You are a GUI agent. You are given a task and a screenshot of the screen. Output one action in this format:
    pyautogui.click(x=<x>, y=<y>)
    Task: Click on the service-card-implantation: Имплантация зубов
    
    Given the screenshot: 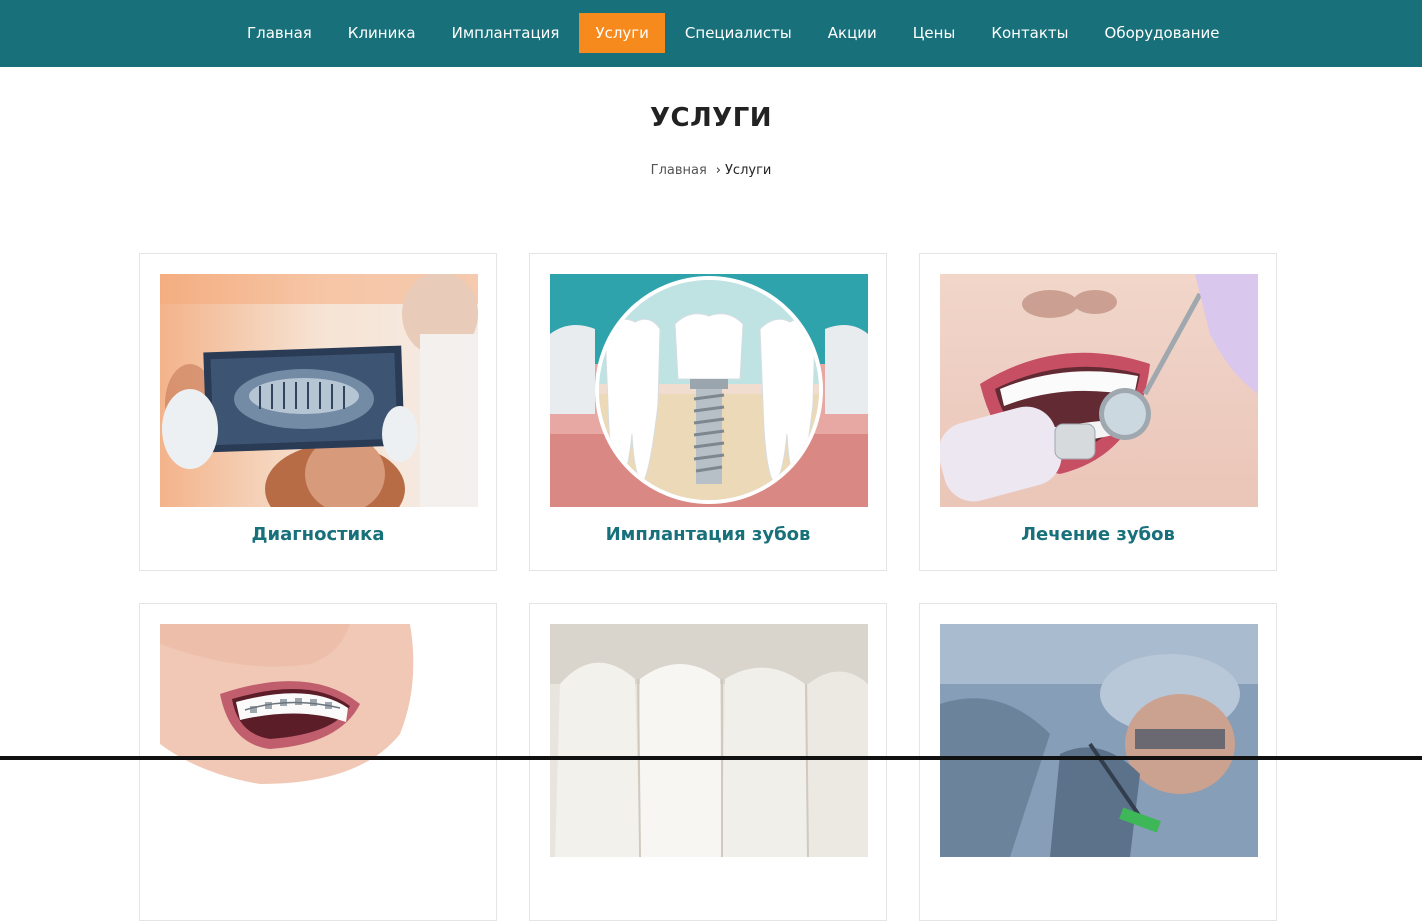 What is the action you would take?
    pyautogui.click(x=708, y=412)
    